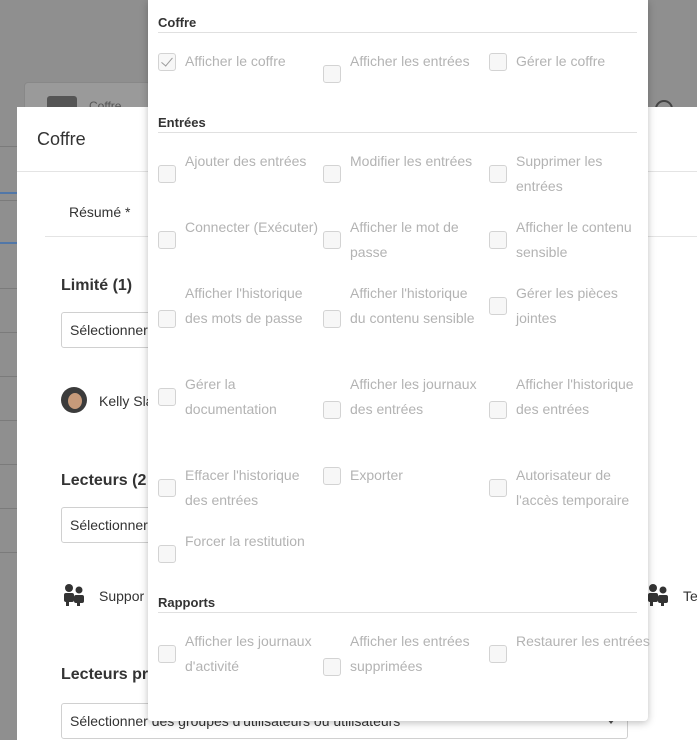  I want to click on modal-title: Coffre, so click(61, 139).